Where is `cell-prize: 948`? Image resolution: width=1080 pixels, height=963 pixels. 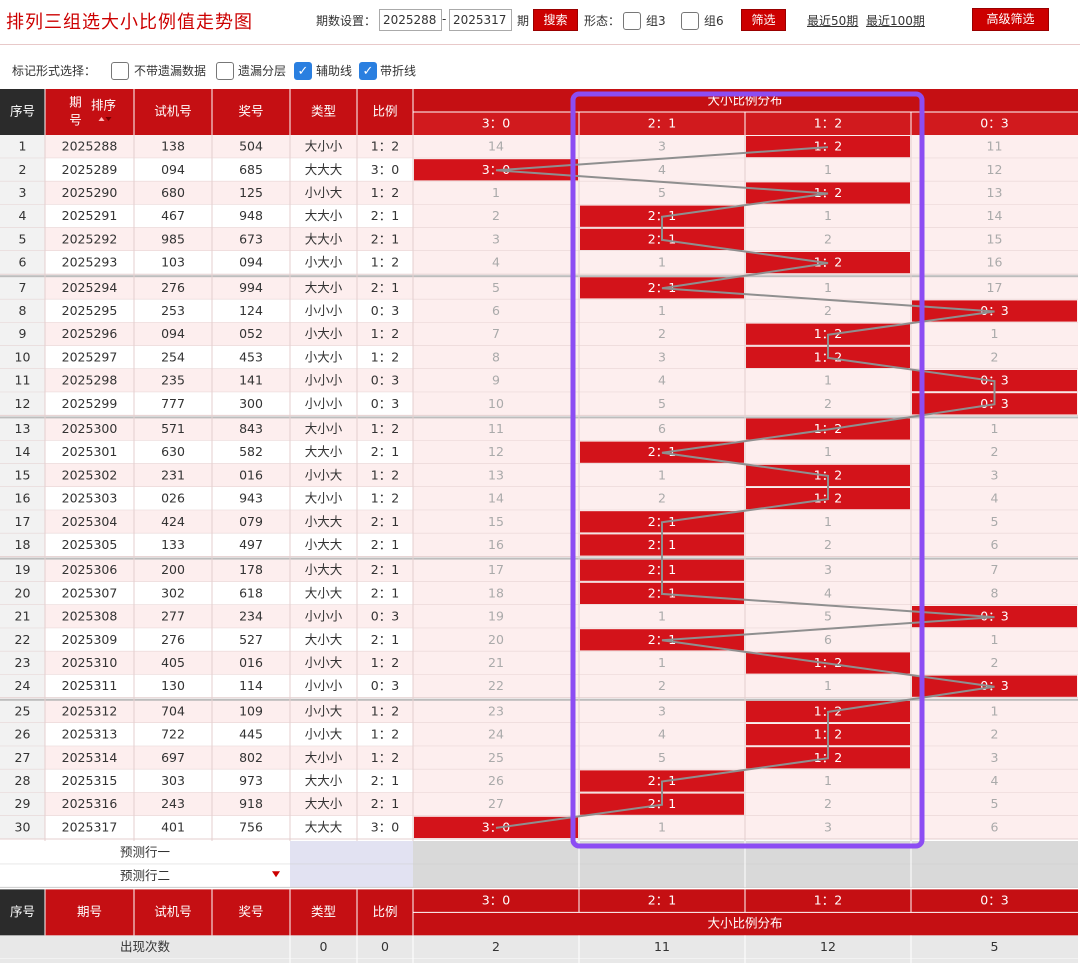
cell-prize: 948 is located at coordinates (251, 215).